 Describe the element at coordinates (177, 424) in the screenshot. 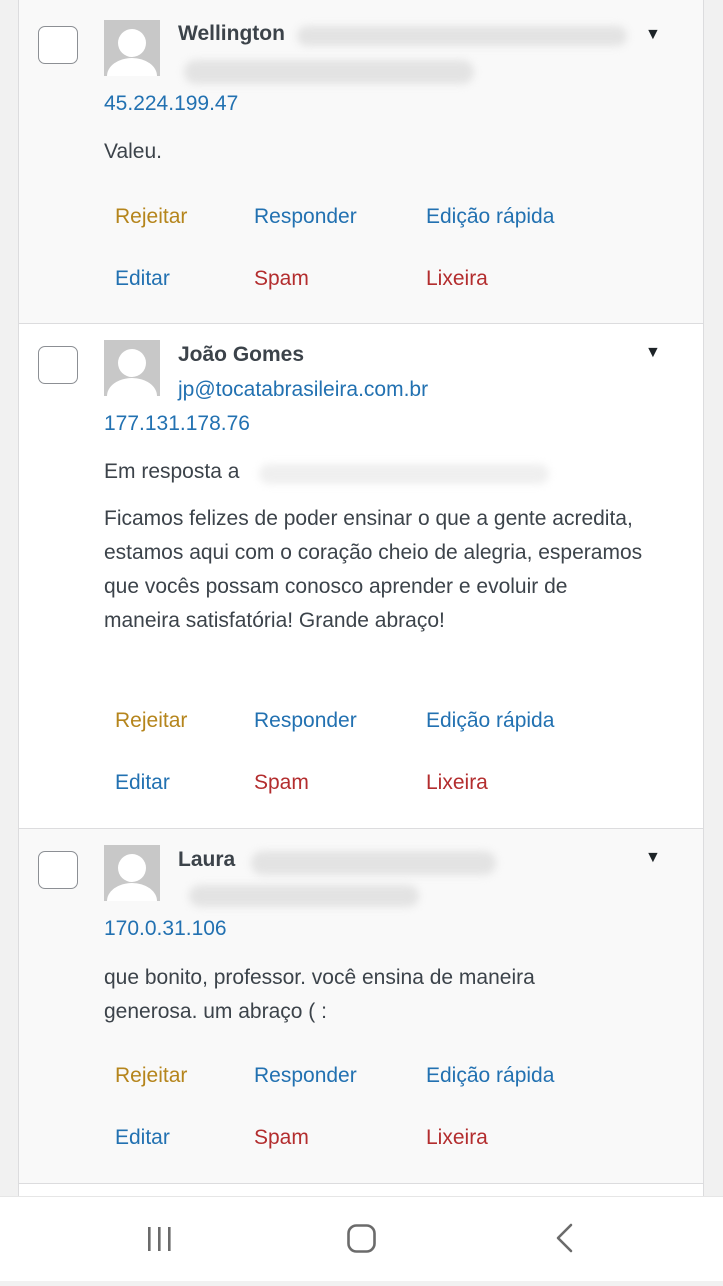

I see `comment-ip: 177.131.178.76` at that location.